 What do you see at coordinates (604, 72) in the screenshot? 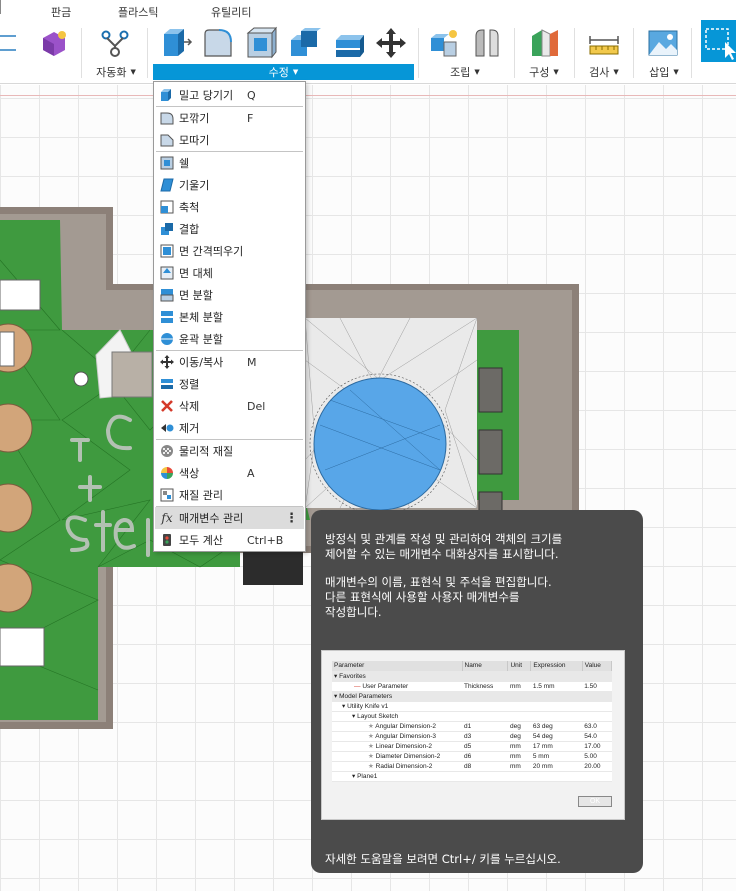
I see `inspect-group-label: 검사 ▼` at bounding box center [604, 72].